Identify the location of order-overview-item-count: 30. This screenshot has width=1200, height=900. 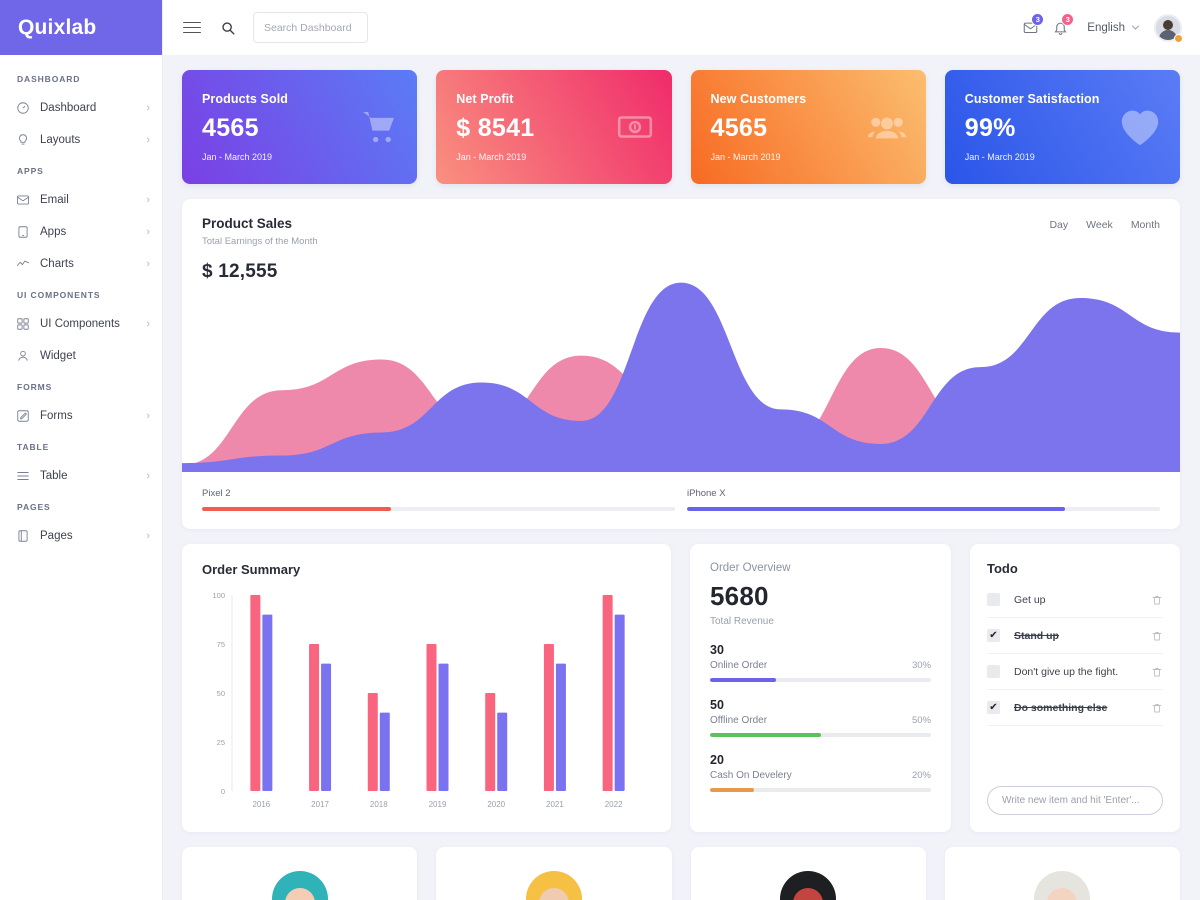
(717, 650).